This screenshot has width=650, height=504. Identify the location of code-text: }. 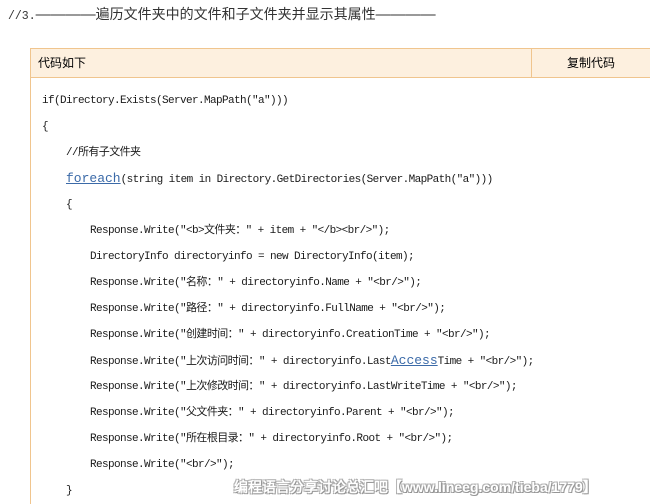
(69, 491).